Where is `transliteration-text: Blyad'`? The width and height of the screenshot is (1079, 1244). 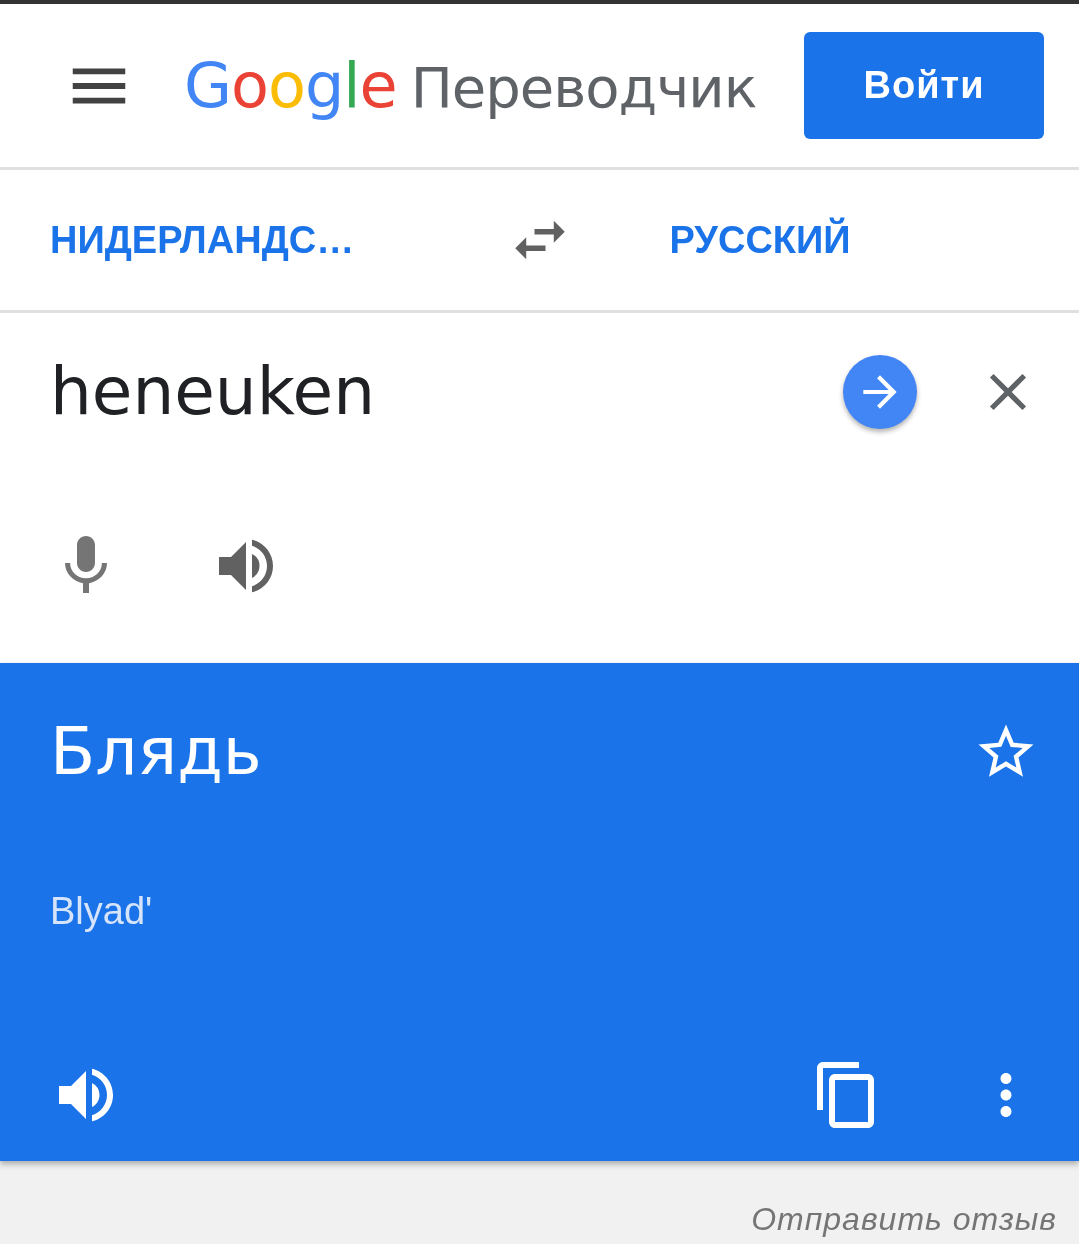 transliteration-text: Blyad' is located at coordinates (102, 911).